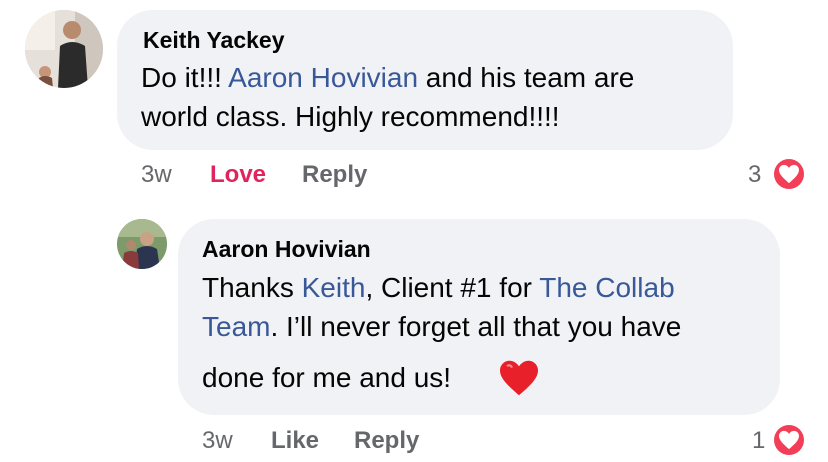  What do you see at coordinates (754, 175) in the screenshot?
I see `reaction-count: 3` at bounding box center [754, 175].